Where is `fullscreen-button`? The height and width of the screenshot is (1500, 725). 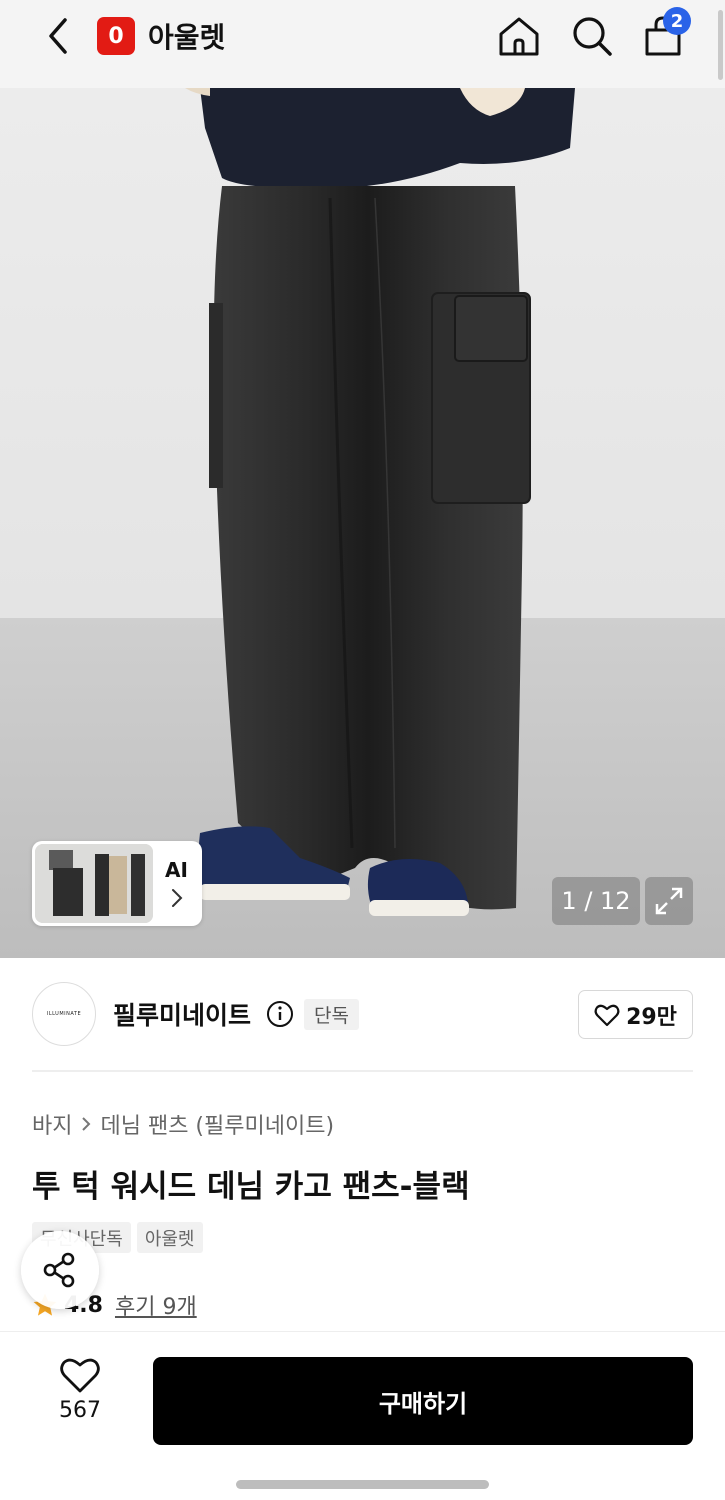 fullscreen-button is located at coordinates (669, 901).